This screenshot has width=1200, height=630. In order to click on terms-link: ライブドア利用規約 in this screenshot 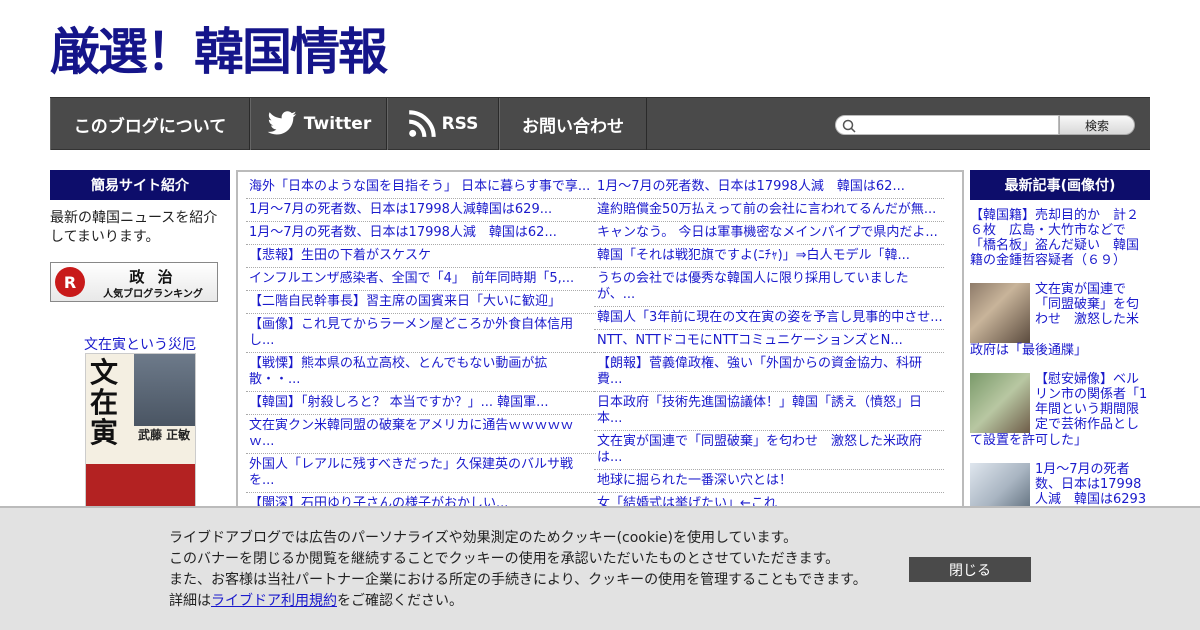, I will do `click(274, 601)`.